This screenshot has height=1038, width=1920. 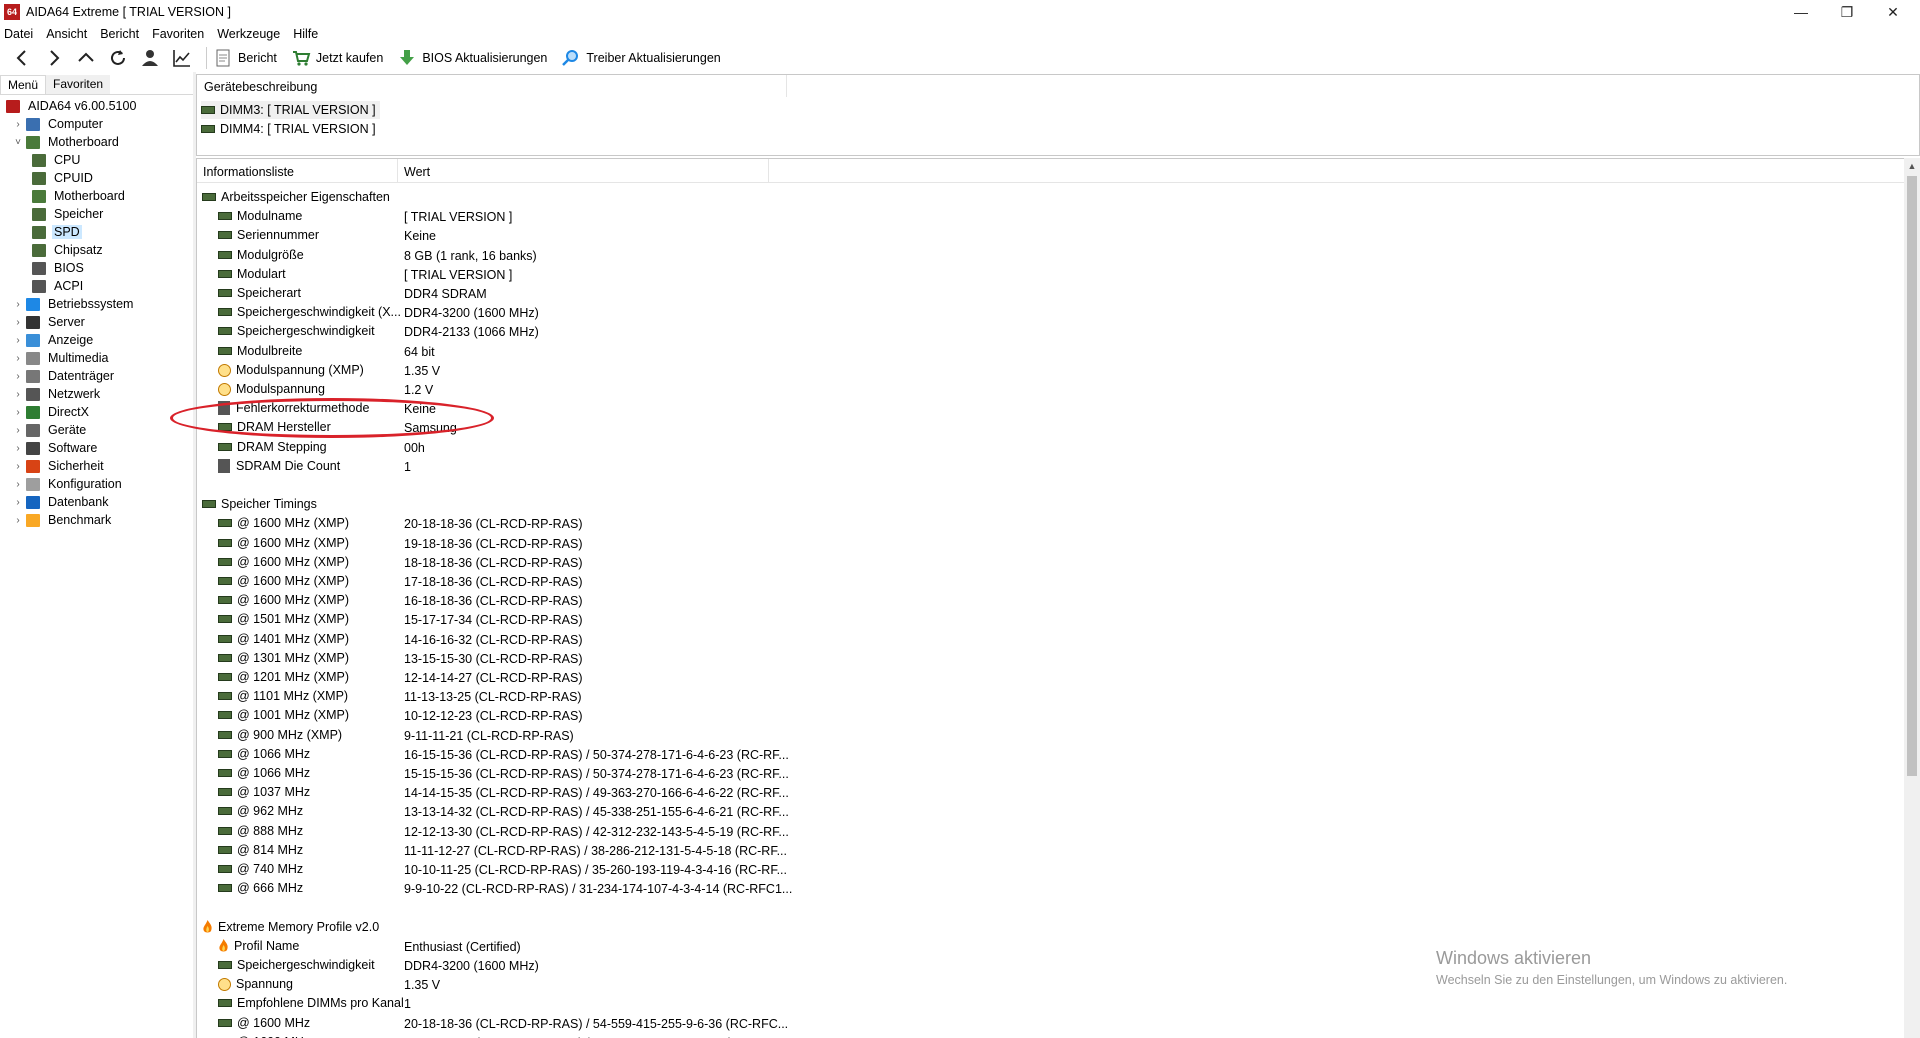 I want to click on tab-favoriten: Favoriten, so click(x=78, y=84).